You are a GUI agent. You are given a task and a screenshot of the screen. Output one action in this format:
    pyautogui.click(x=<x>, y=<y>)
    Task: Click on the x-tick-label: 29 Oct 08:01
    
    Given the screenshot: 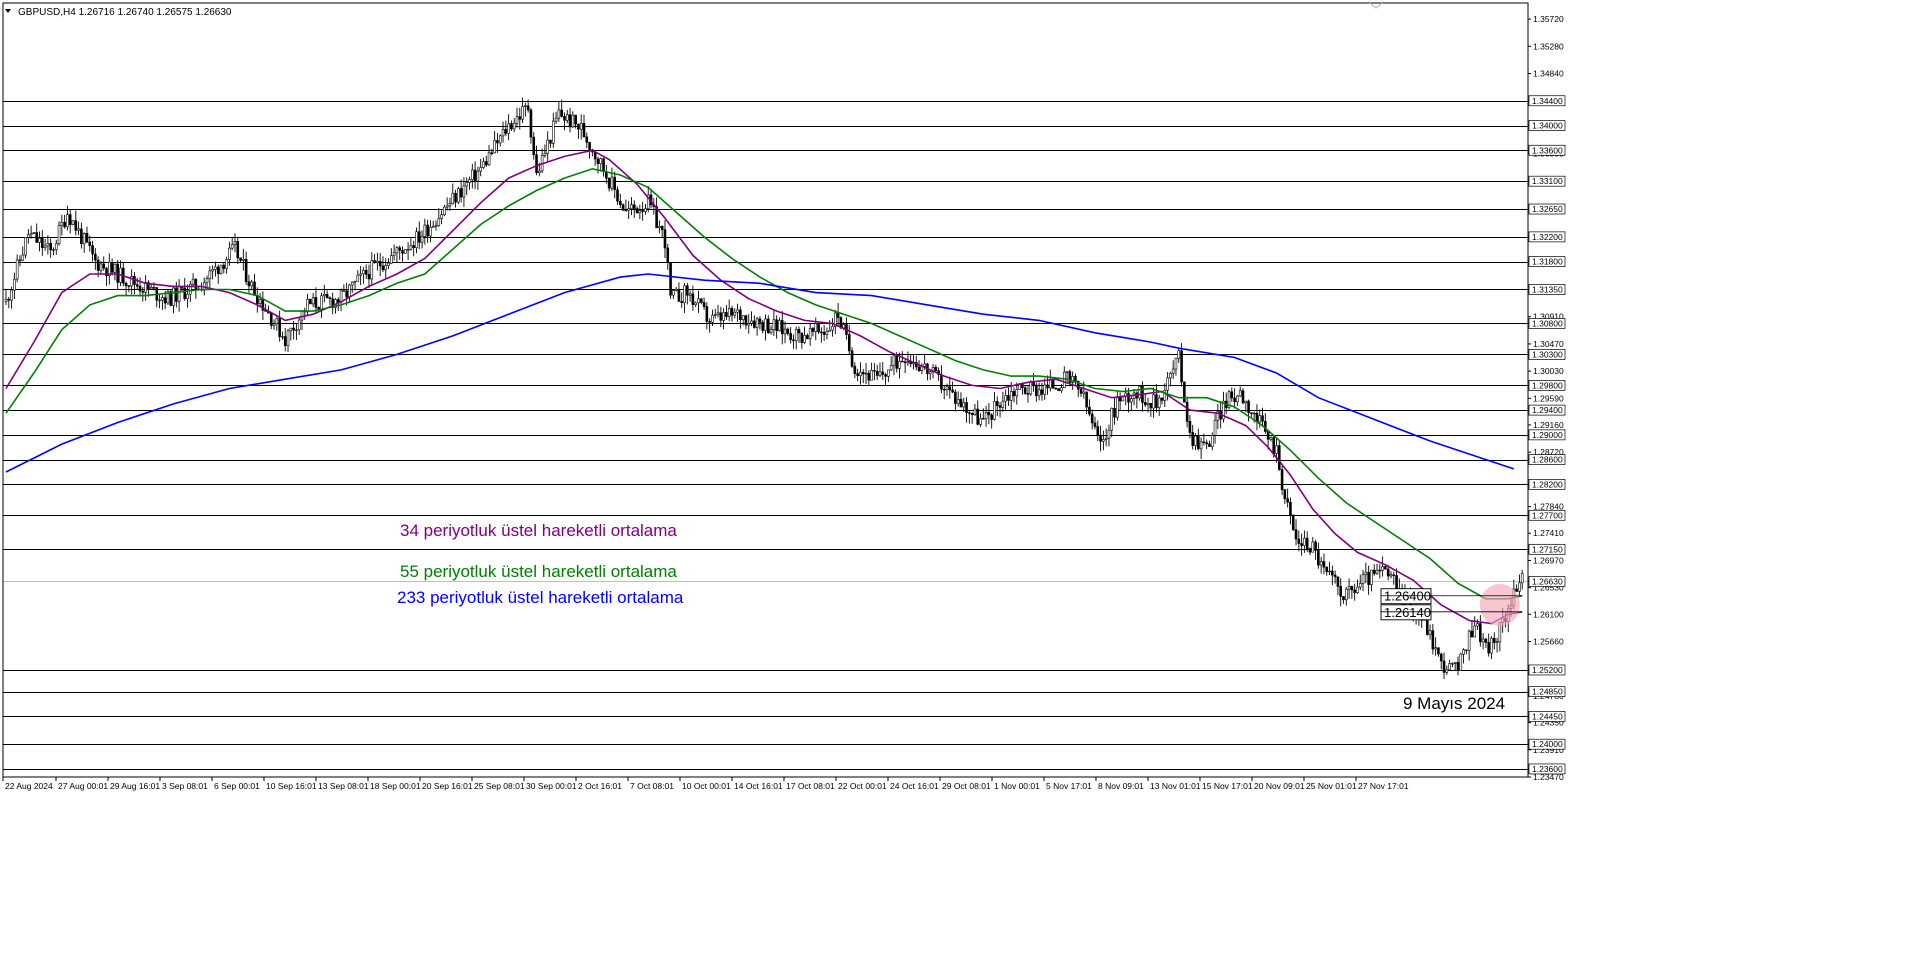 What is the action you would take?
    pyautogui.click(x=966, y=786)
    